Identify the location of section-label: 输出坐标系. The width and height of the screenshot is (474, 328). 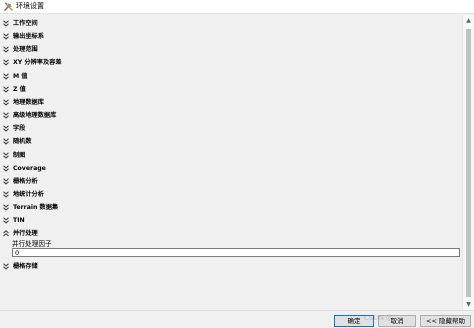
(28, 36).